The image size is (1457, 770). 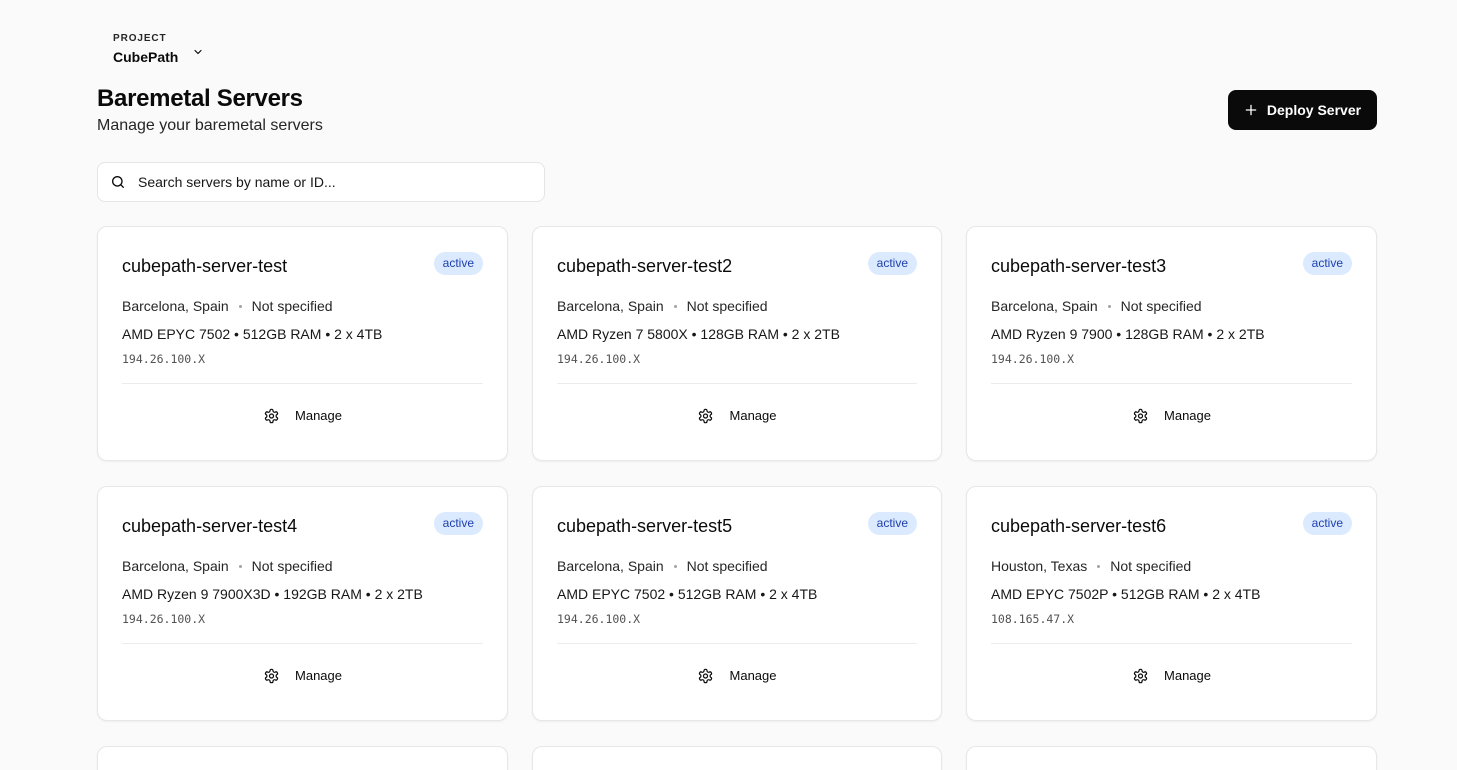 What do you see at coordinates (1033, 619) in the screenshot?
I see `server-ip: 108.165.47.X` at bounding box center [1033, 619].